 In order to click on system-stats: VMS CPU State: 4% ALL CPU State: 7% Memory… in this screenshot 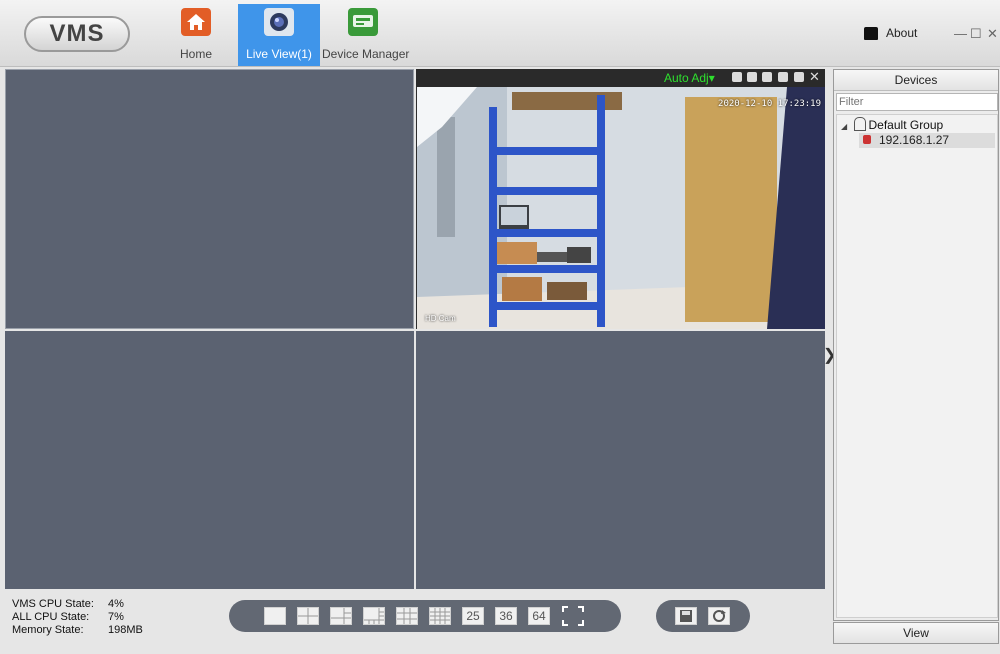, I will do `click(77, 617)`.